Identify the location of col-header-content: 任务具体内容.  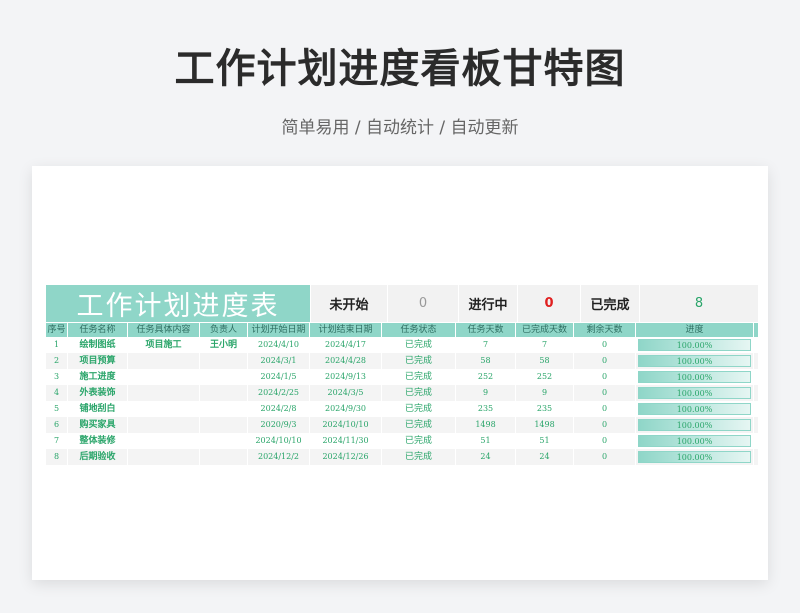
(164, 330).